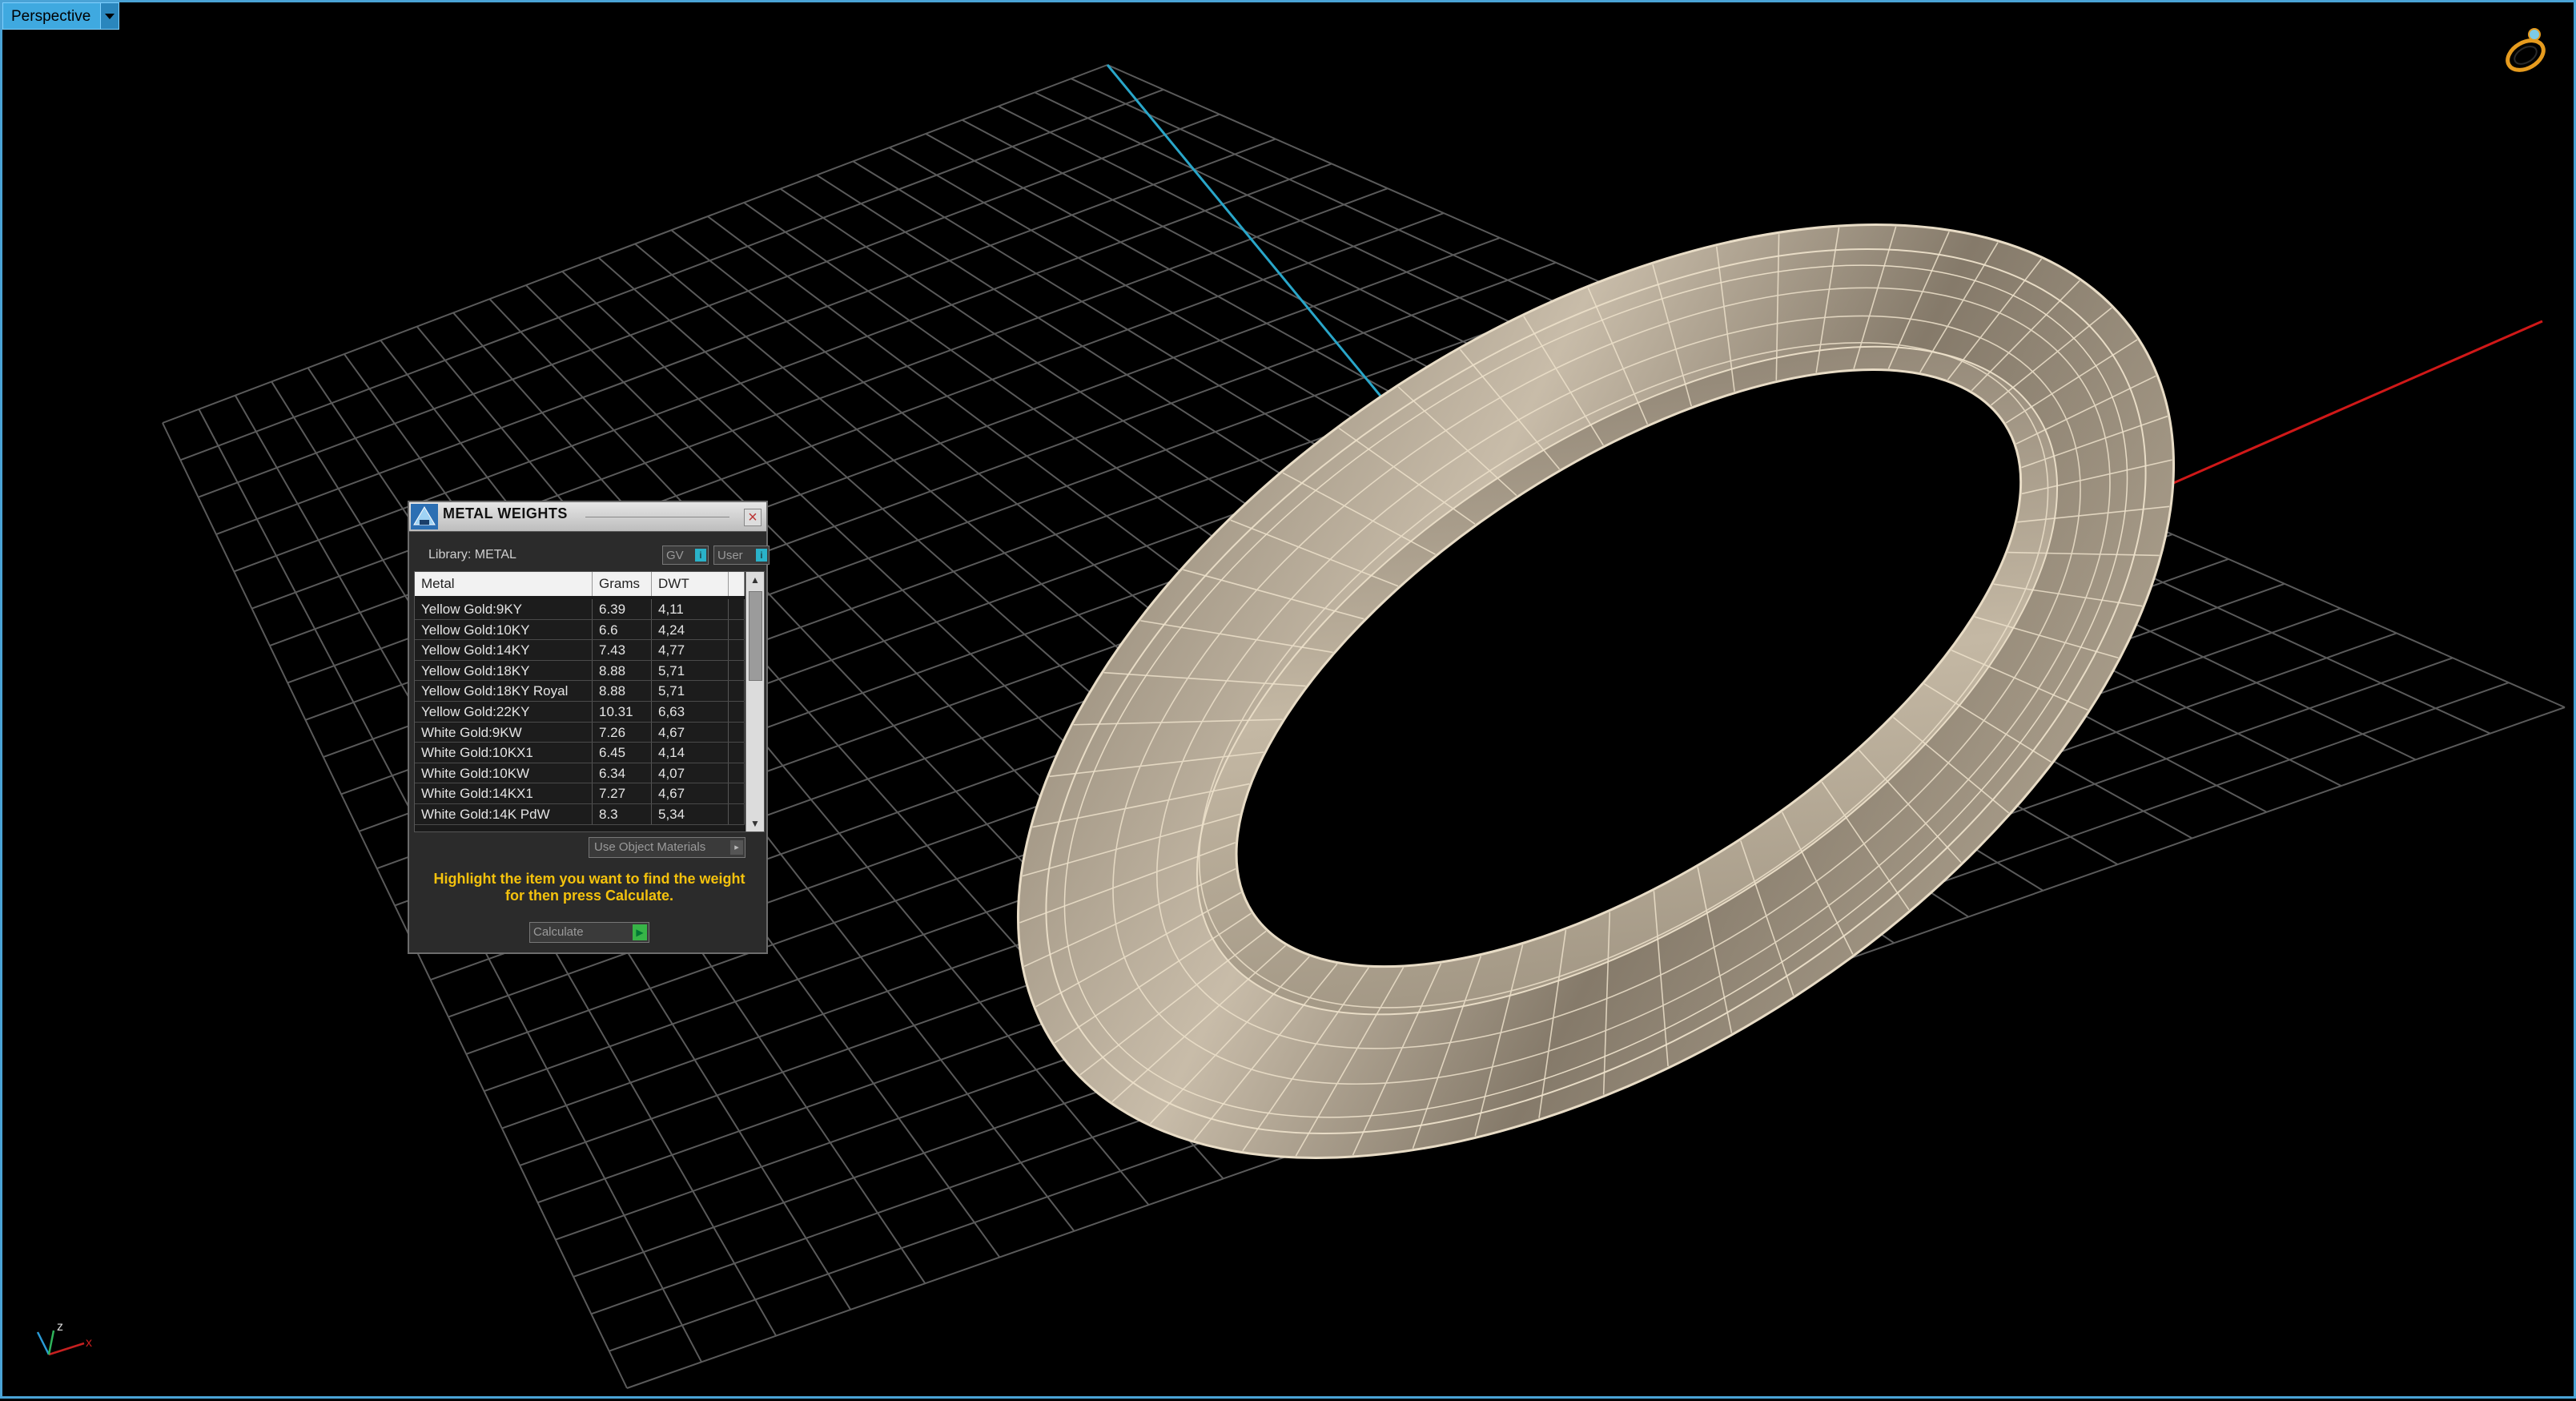 The width and height of the screenshot is (2576, 1401). I want to click on column-header-metal: Metal, so click(504, 584).